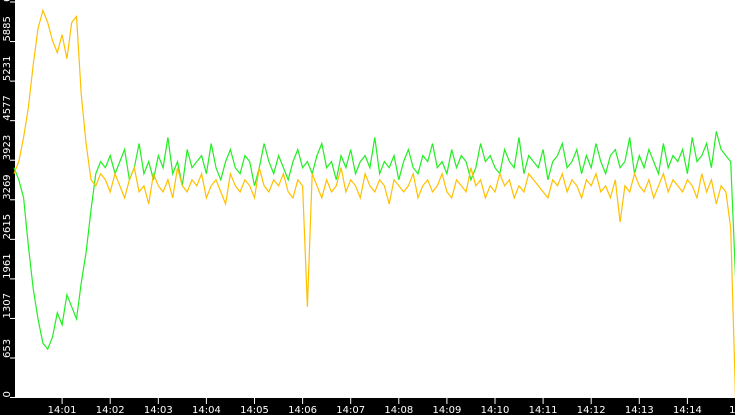  I want to click on y-tick-label: 3269, so click(7, 186).